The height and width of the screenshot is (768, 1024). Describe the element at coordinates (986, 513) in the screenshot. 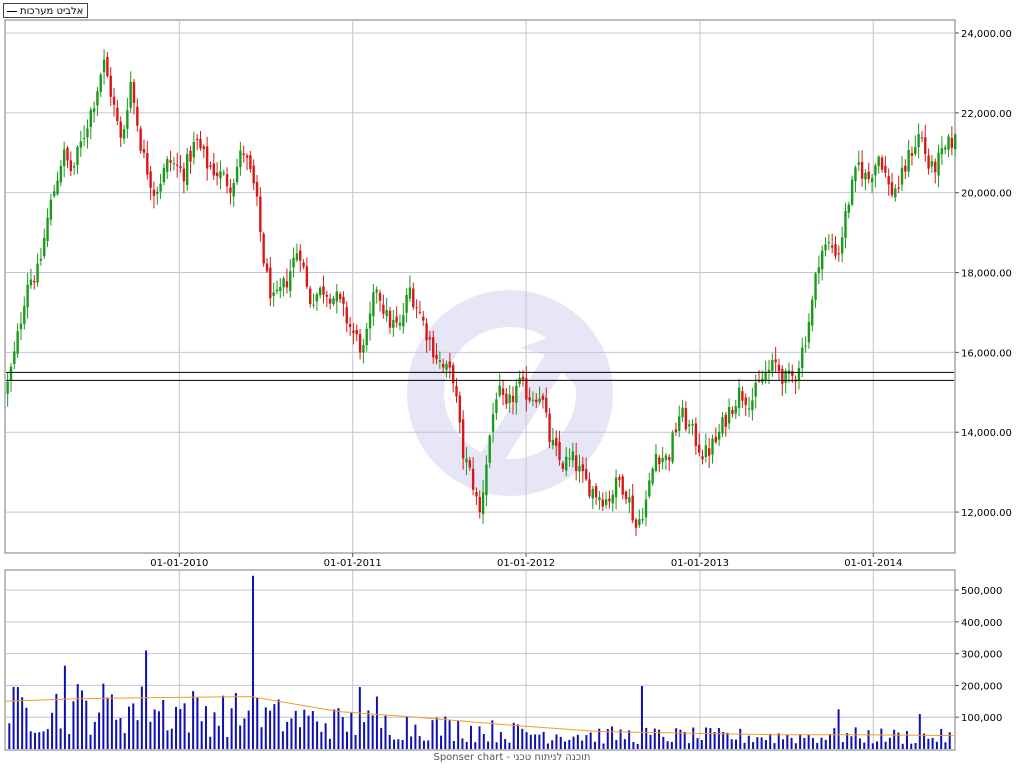

I see `price-tick-label: 12,000.00` at that location.